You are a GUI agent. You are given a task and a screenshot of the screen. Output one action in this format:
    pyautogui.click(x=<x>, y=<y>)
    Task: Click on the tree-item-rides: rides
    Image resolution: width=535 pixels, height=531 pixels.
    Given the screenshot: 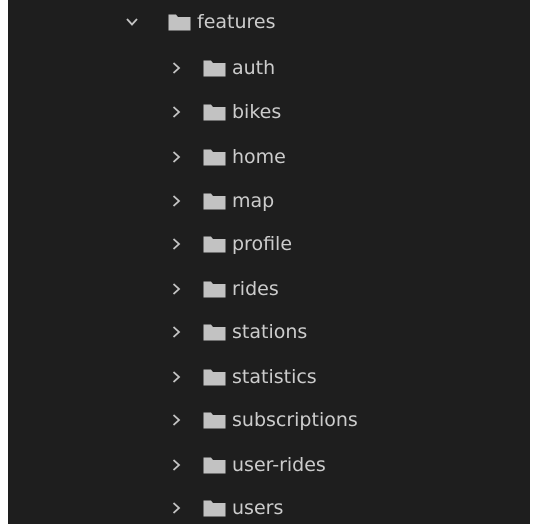 What is the action you would take?
    pyautogui.click(x=269, y=289)
    